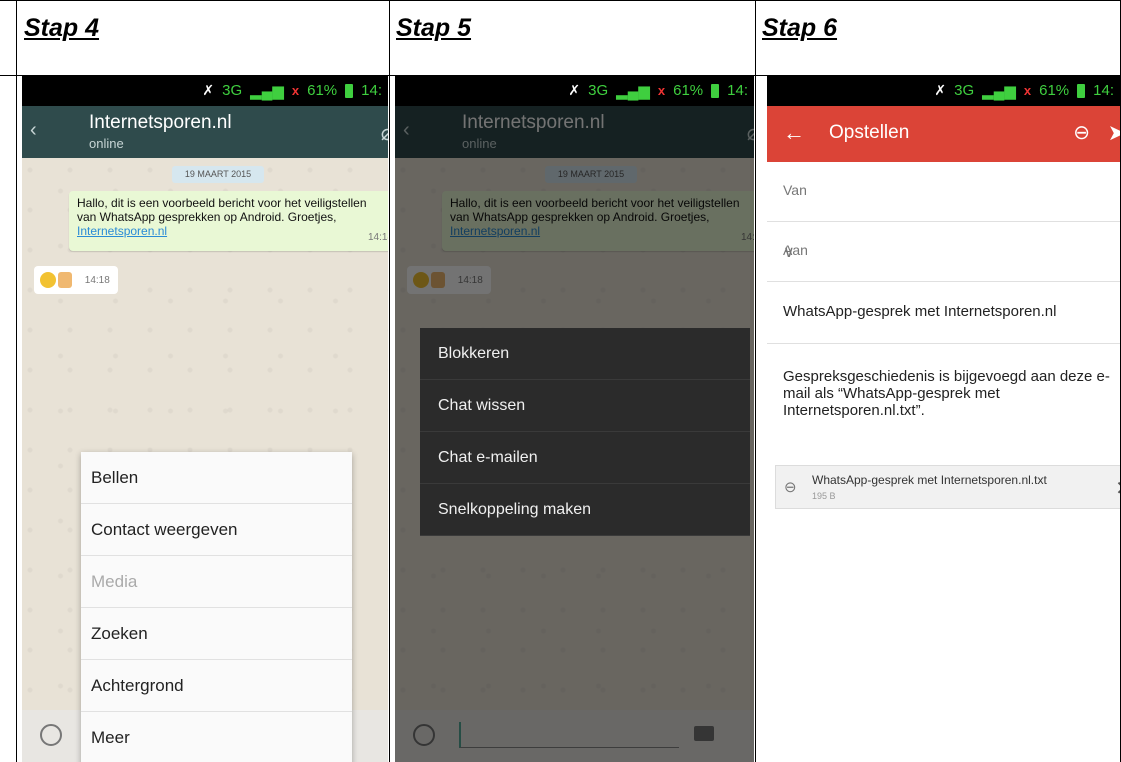 Image resolution: width=1121 pixels, height=762 pixels. I want to click on back-icon: ‹, so click(33, 130).